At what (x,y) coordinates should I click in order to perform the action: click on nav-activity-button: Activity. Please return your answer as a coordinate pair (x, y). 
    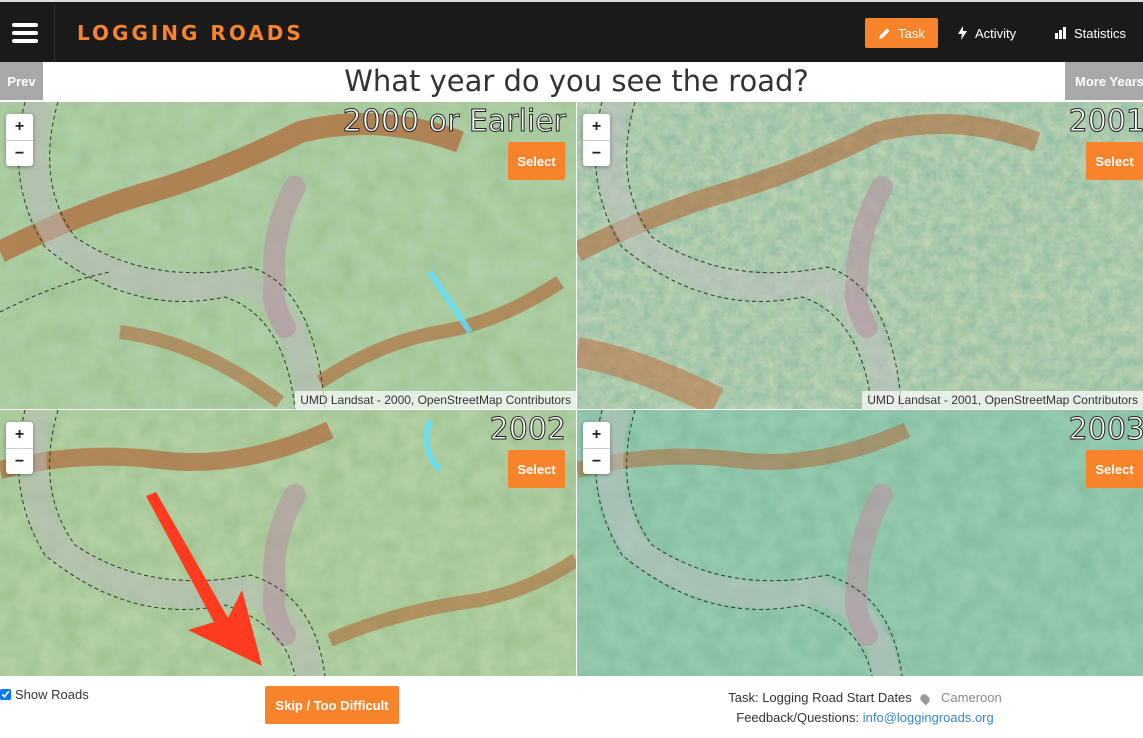
    Looking at the image, I should click on (986, 33).